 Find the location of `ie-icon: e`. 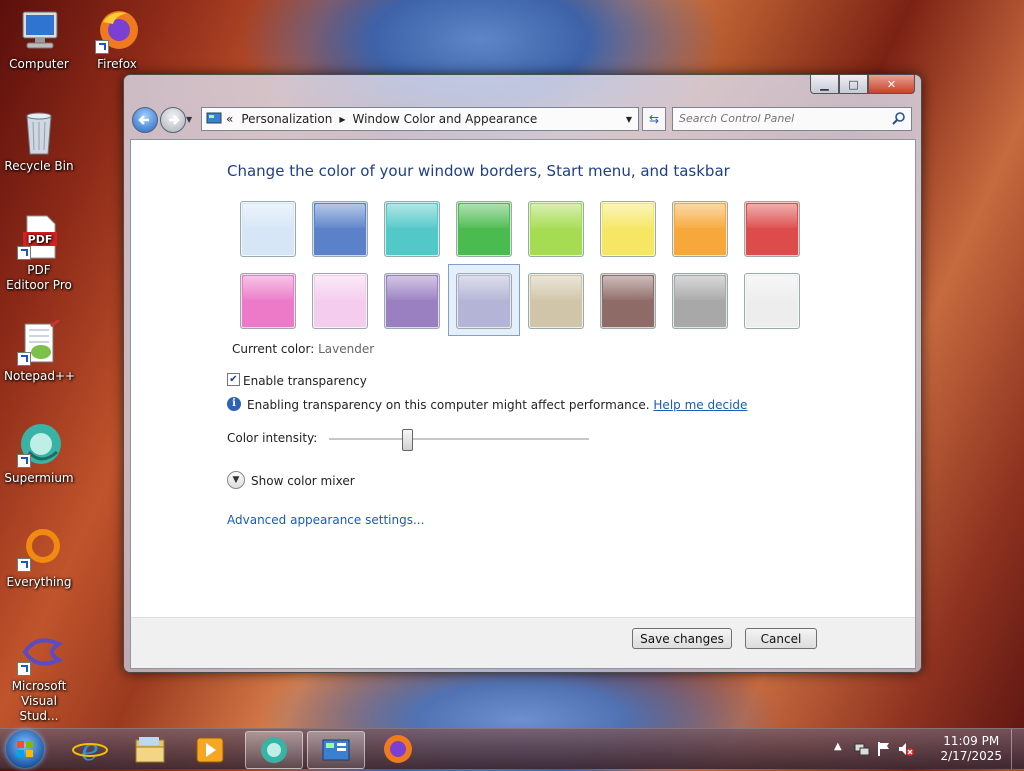

ie-icon: e is located at coordinates (90, 750).